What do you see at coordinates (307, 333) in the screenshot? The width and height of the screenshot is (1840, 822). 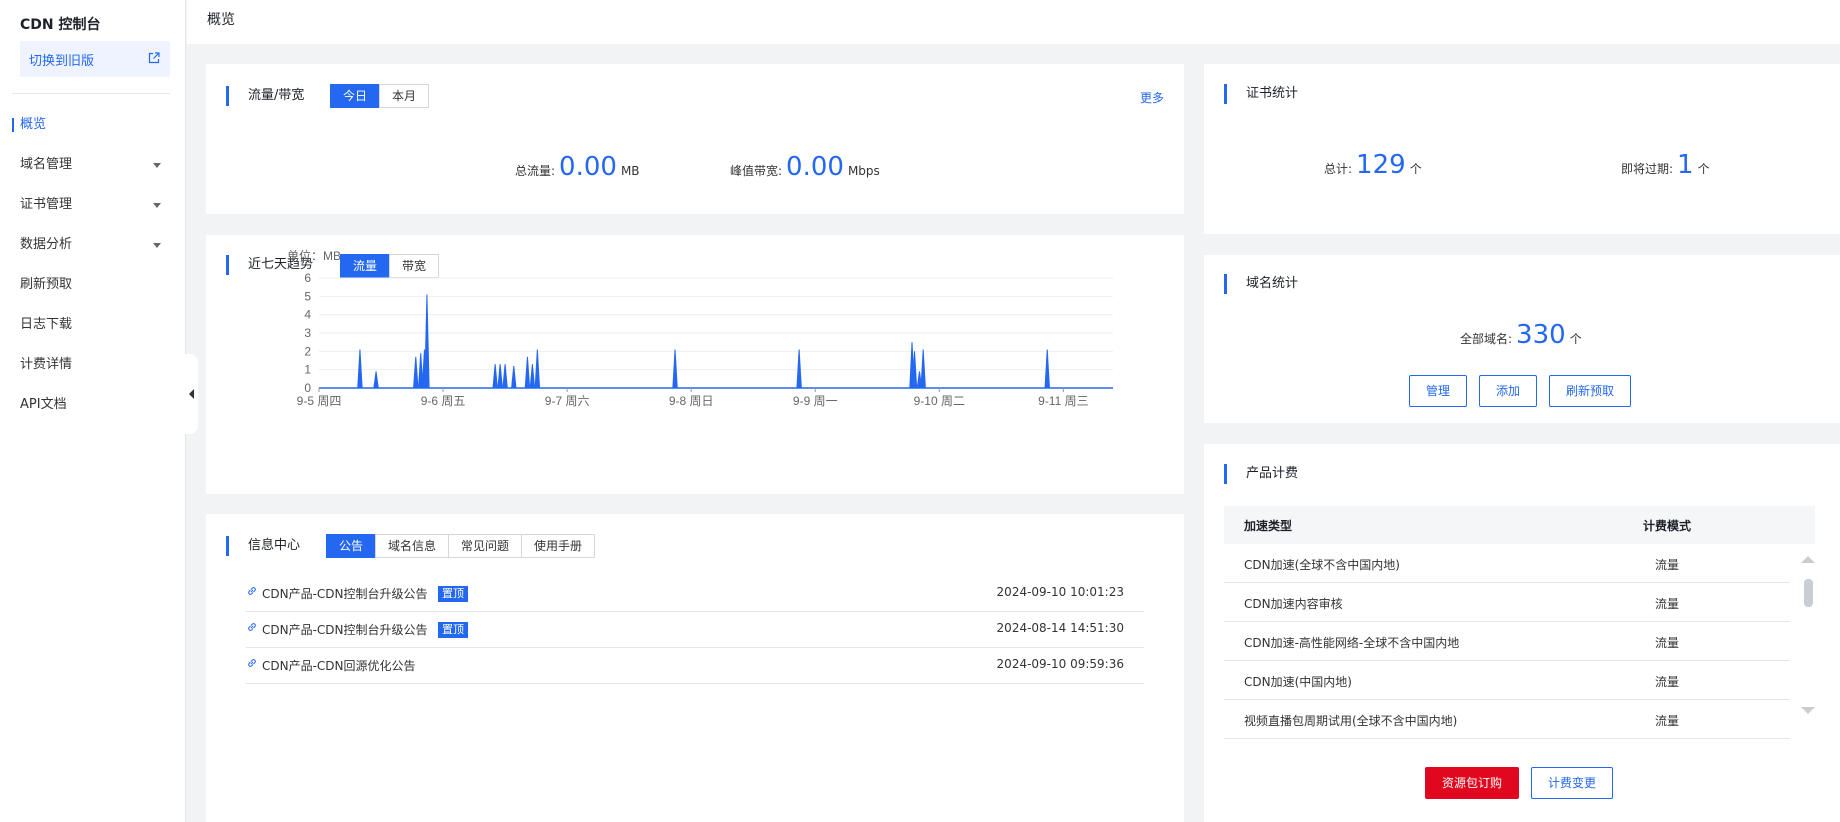 I see `y-tick-label: 3` at bounding box center [307, 333].